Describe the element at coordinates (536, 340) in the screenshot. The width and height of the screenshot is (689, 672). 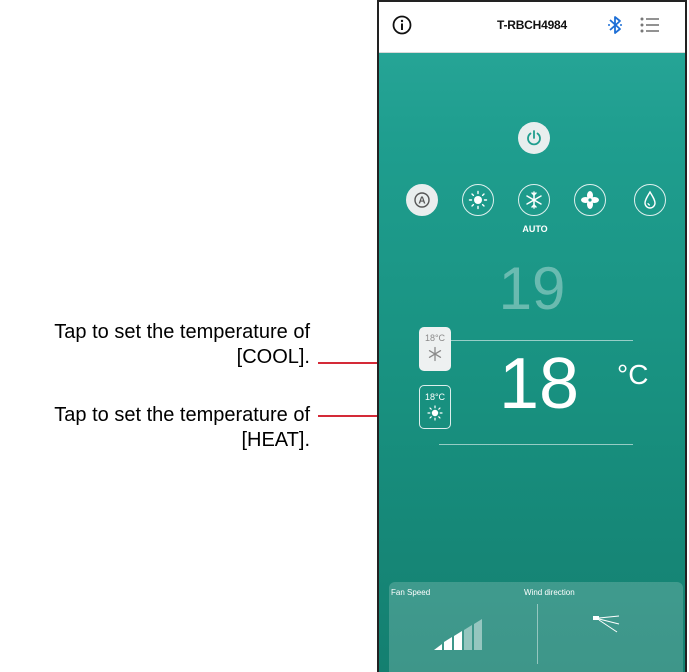
I see `divider-top` at that location.